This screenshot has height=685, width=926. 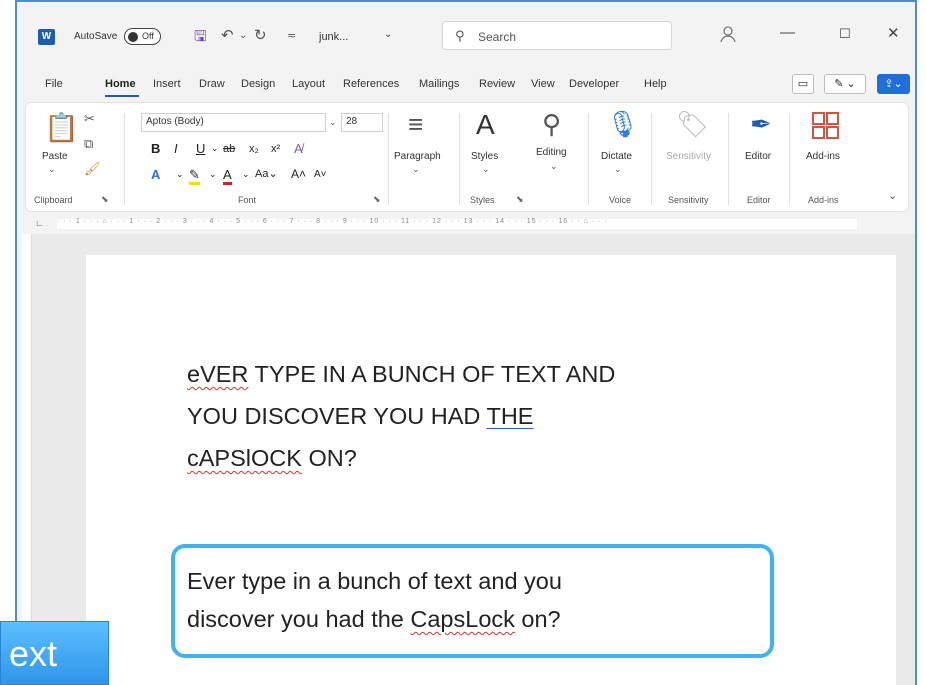 I want to click on change-case-icon: Aa⌄, so click(x=266, y=173).